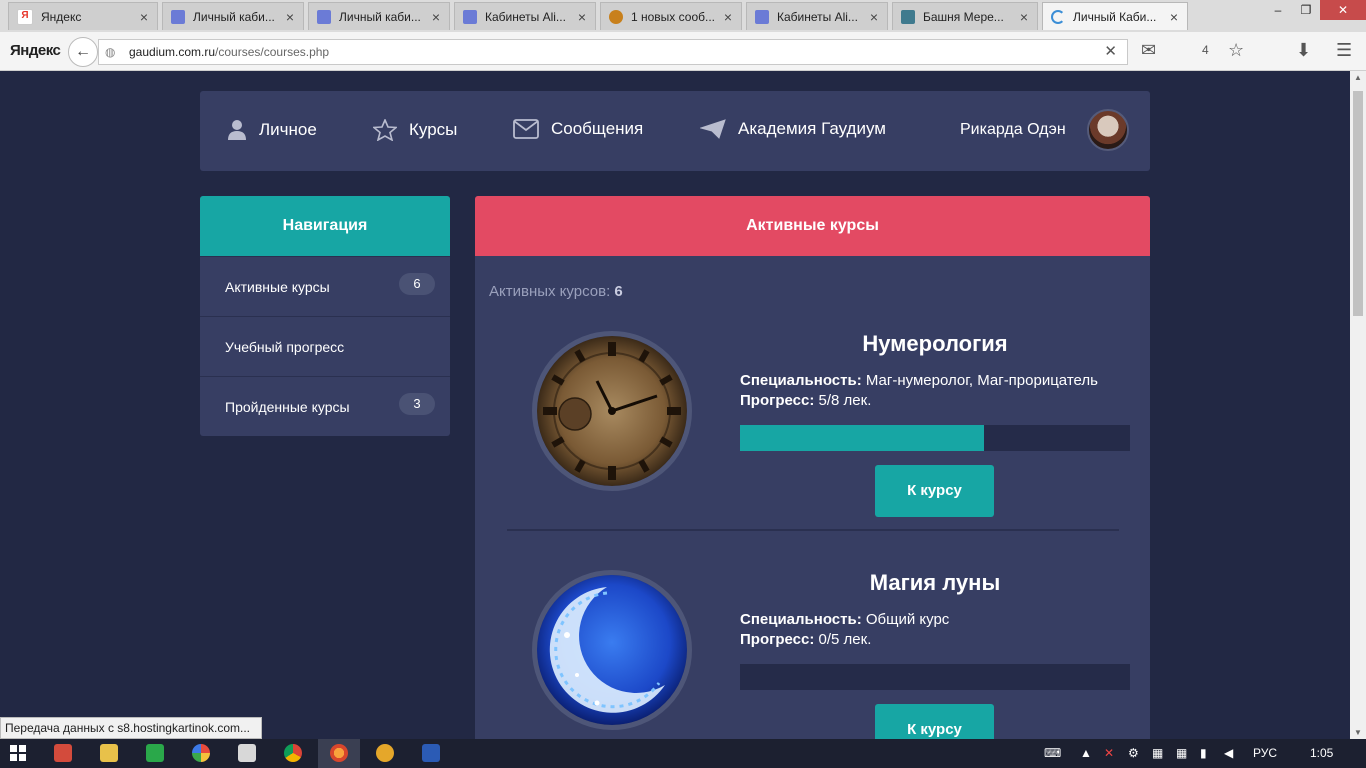  What do you see at coordinates (812, 128) in the screenshot?
I see `nav-academy-label: Академия Гаудиум` at bounding box center [812, 128].